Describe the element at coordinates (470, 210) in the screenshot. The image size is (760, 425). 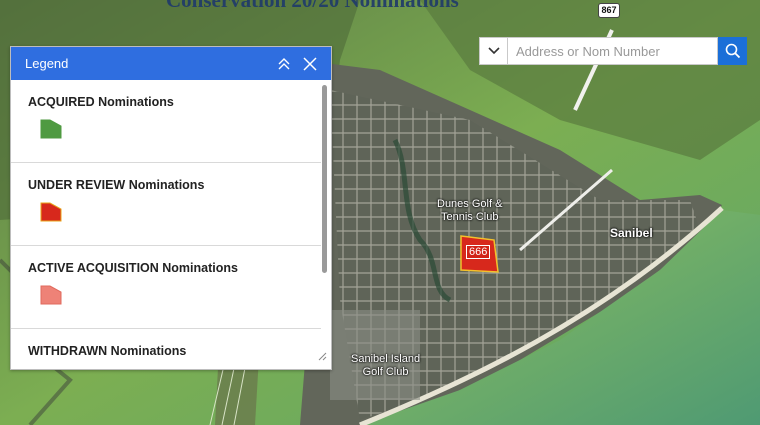
I see `map-label-golf-tennis: Dunes Golf & Tennis Club` at that location.